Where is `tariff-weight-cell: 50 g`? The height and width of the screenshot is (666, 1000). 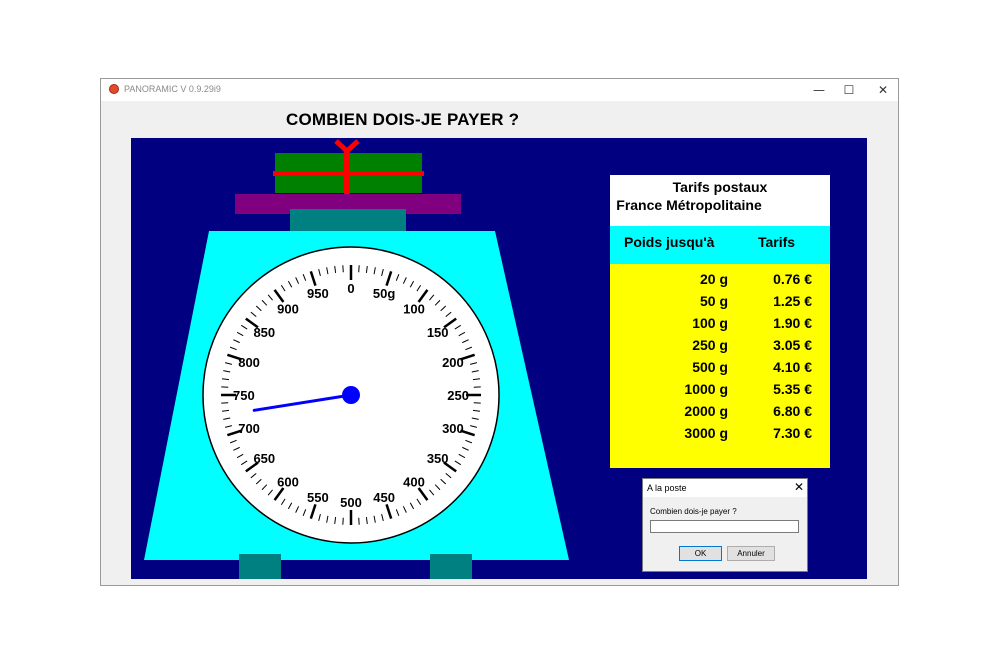 tariff-weight-cell: 50 g is located at coordinates (714, 301).